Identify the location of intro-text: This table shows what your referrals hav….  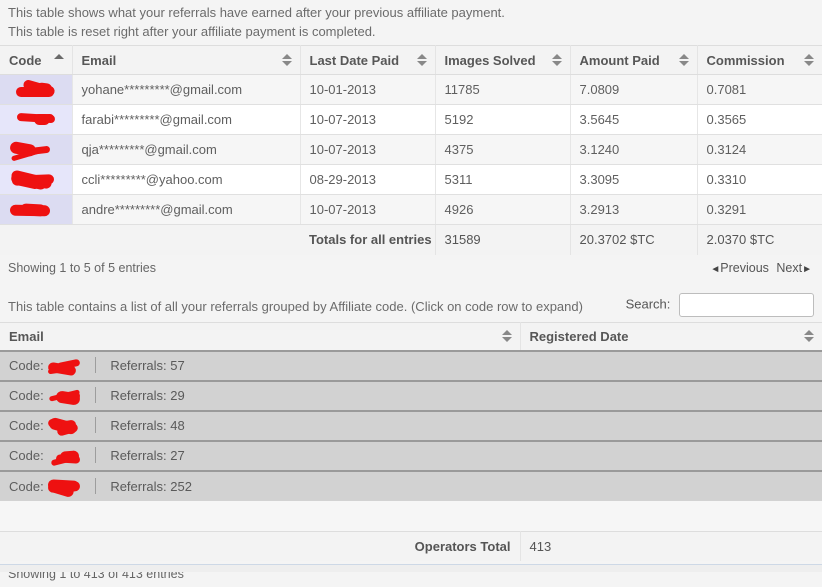
(411, 22).